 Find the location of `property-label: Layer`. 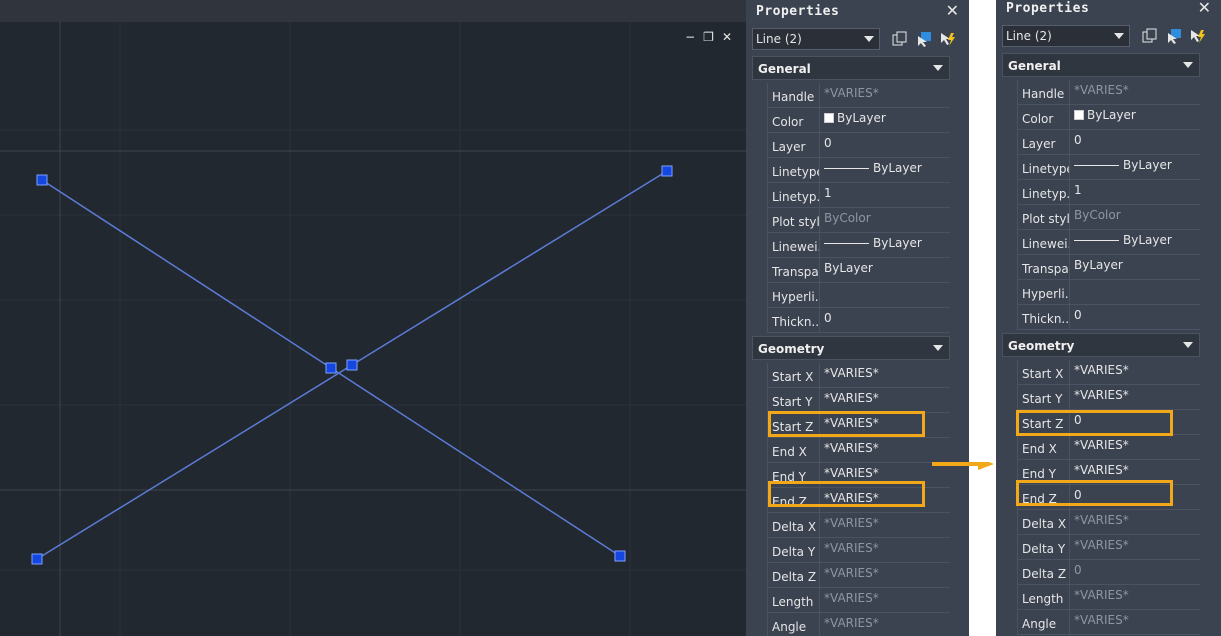

property-label: Layer is located at coordinates (794, 145).